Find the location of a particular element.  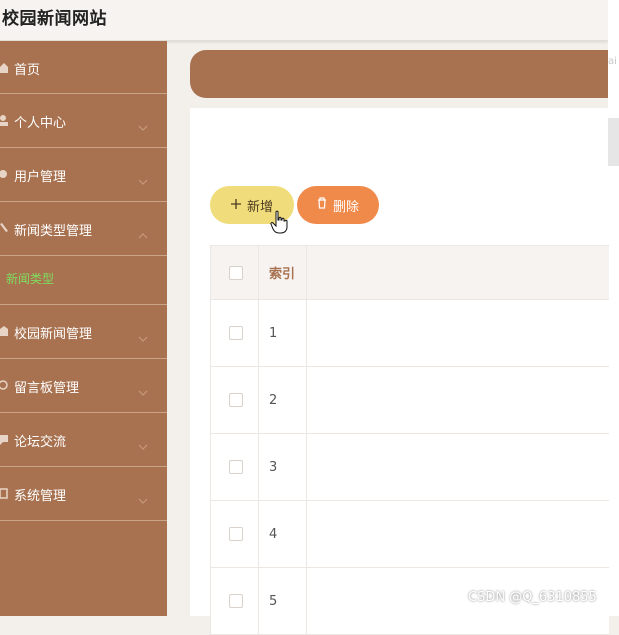

scrollbar is located at coordinates (613, 142).